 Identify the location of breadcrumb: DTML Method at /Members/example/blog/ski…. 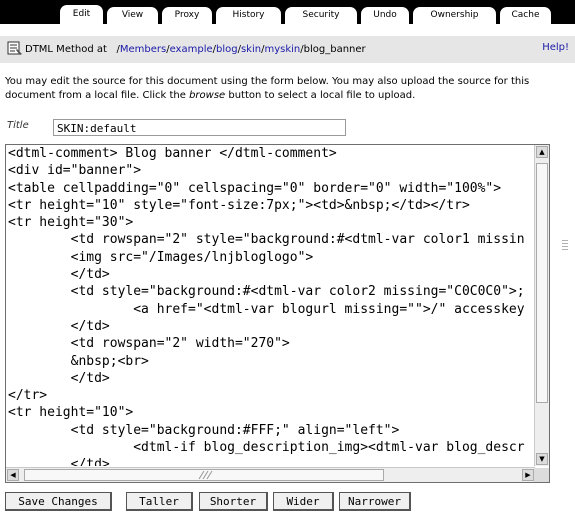
(195, 49).